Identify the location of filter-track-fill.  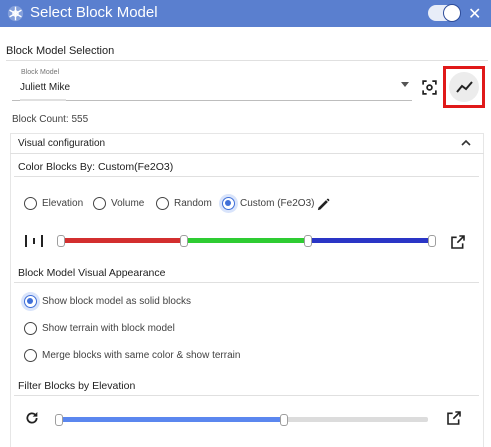
(171, 419).